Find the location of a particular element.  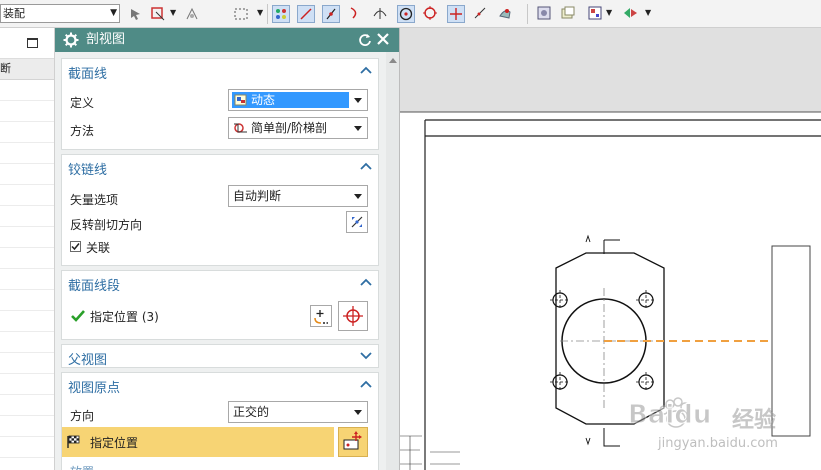

scroll-up-icon is located at coordinates (393, 60).